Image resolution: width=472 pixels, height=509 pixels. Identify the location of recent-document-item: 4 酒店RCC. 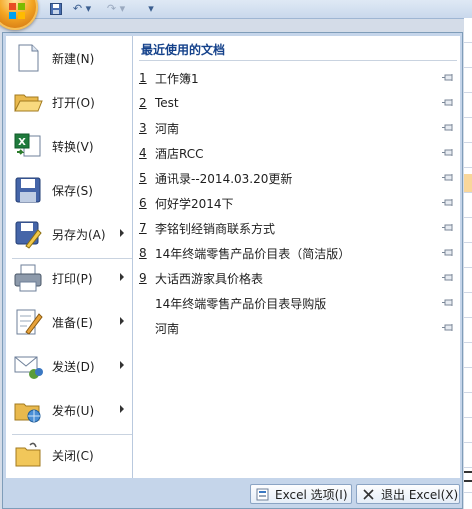
(298, 153).